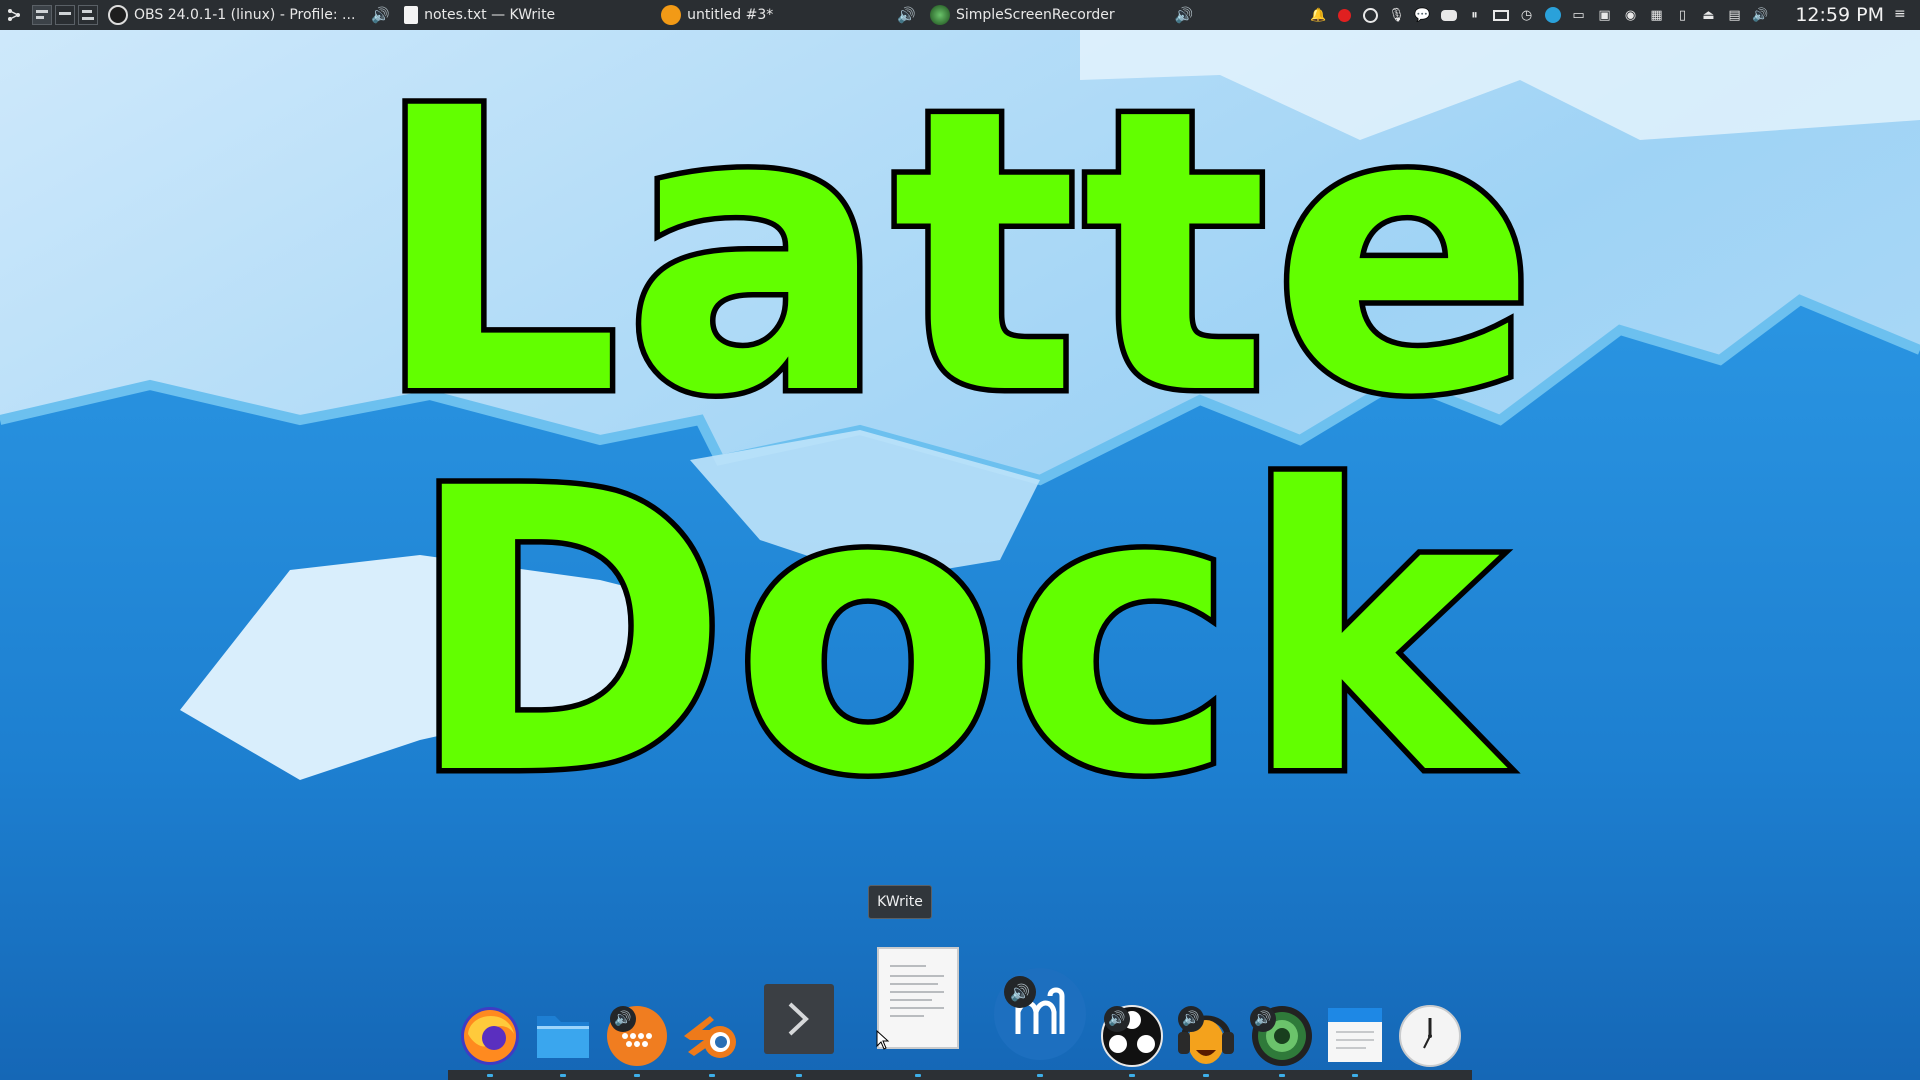  I want to click on obs-tray-icon, so click(1370, 15).